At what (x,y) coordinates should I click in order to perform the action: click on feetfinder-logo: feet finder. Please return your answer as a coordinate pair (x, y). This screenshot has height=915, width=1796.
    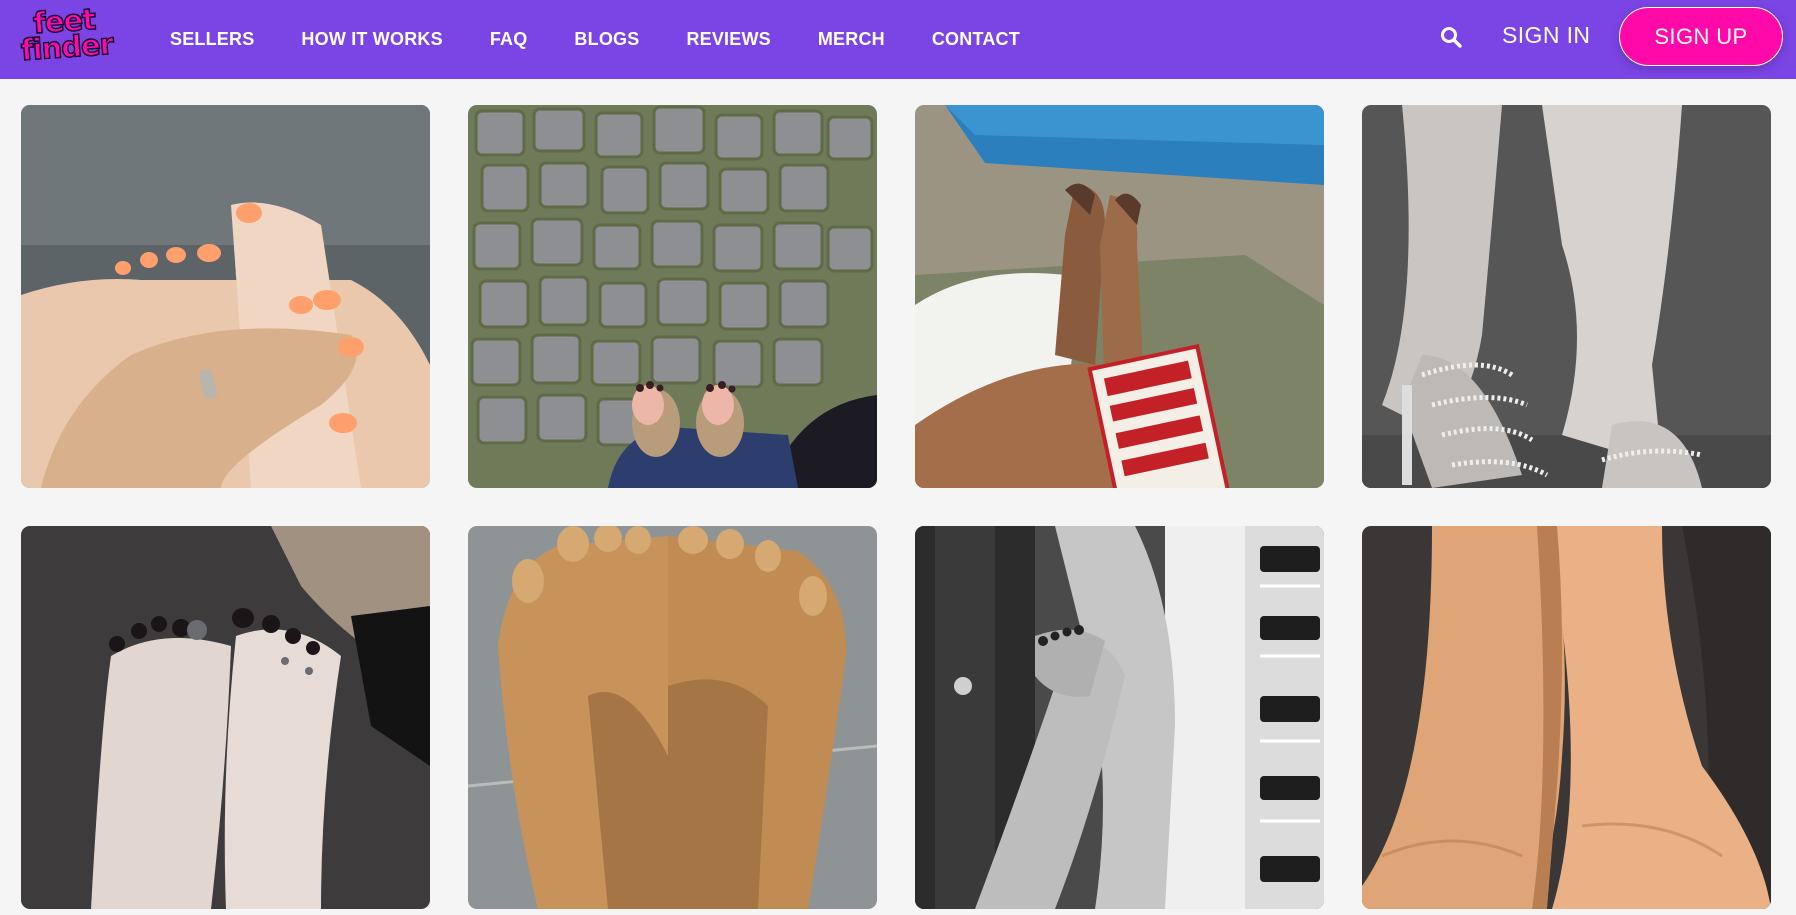
    Looking at the image, I should click on (71, 35).